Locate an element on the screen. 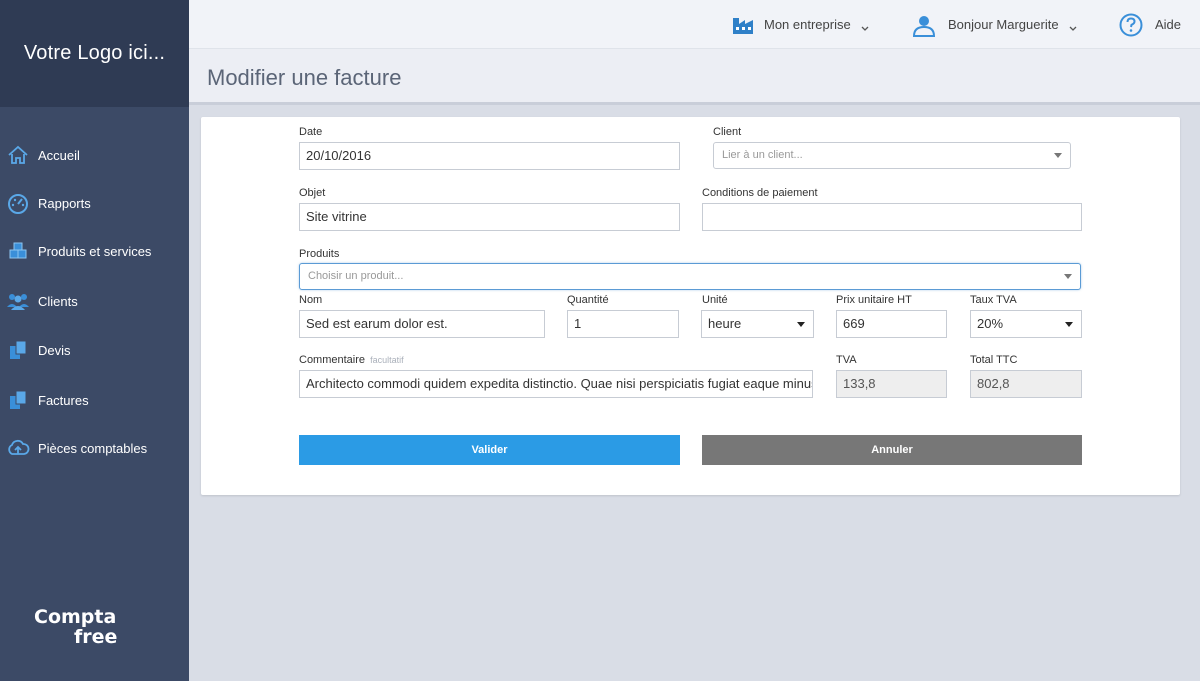  total-value: 802,8 is located at coordinates (1026, 384).